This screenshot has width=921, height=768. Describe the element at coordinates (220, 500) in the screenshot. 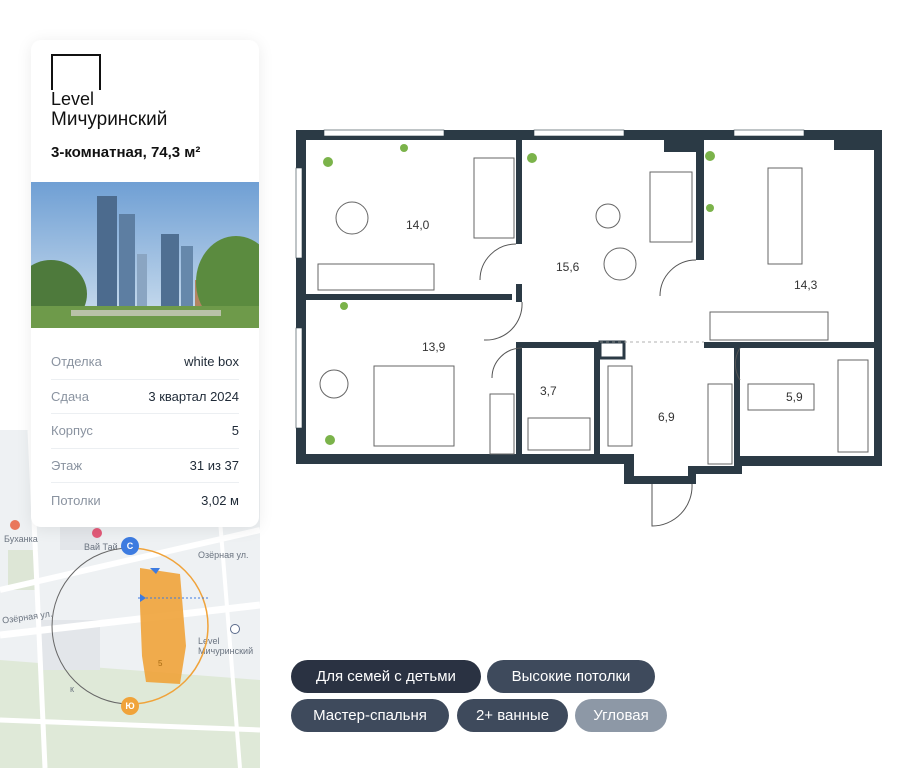

I see `detail-value: 3,02 м` at that location.